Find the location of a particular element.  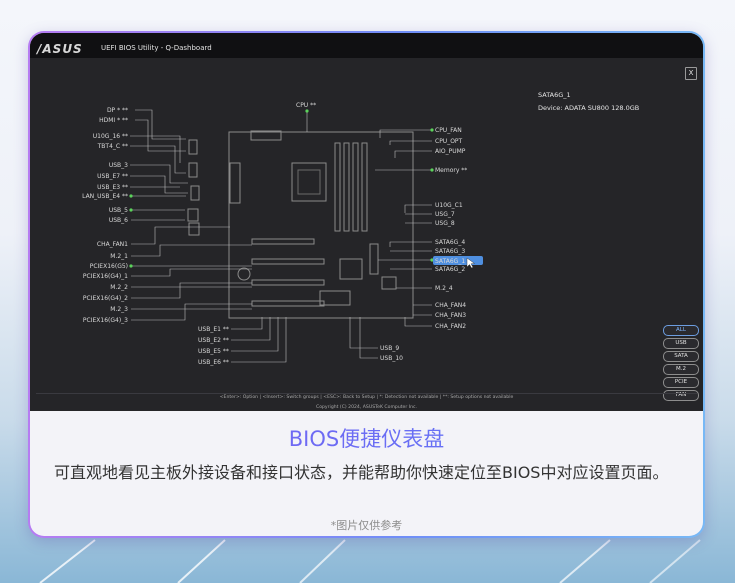

label-dp: DP * ** is located at coordinates (117, 110).